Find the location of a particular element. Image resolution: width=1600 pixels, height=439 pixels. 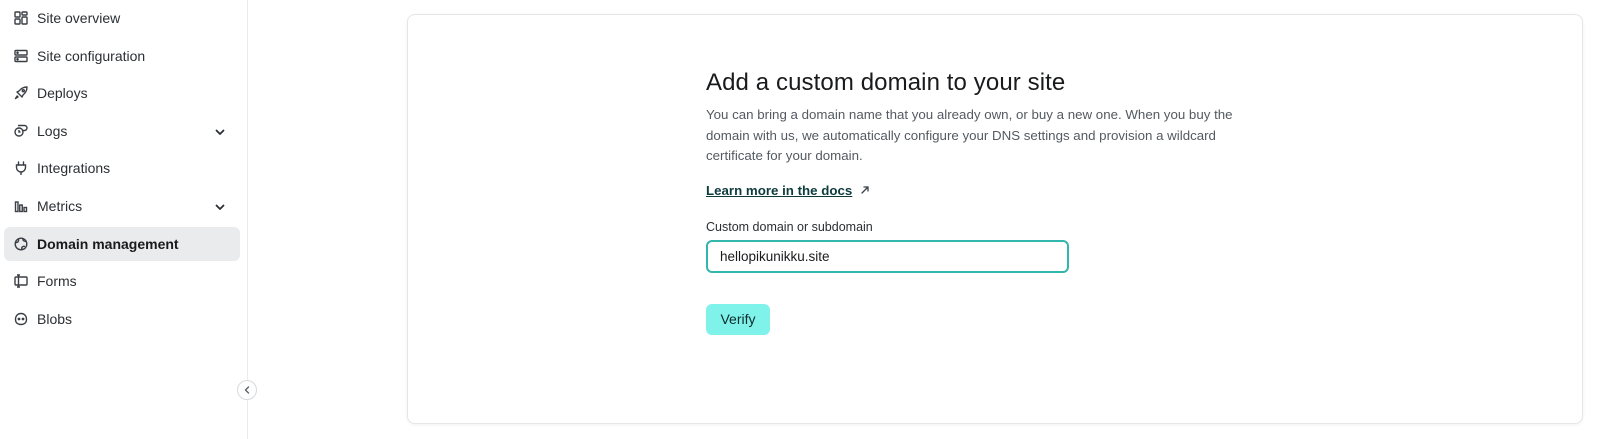

sidebar-item-deploys: Deploys is located at coordinates (122, 93).